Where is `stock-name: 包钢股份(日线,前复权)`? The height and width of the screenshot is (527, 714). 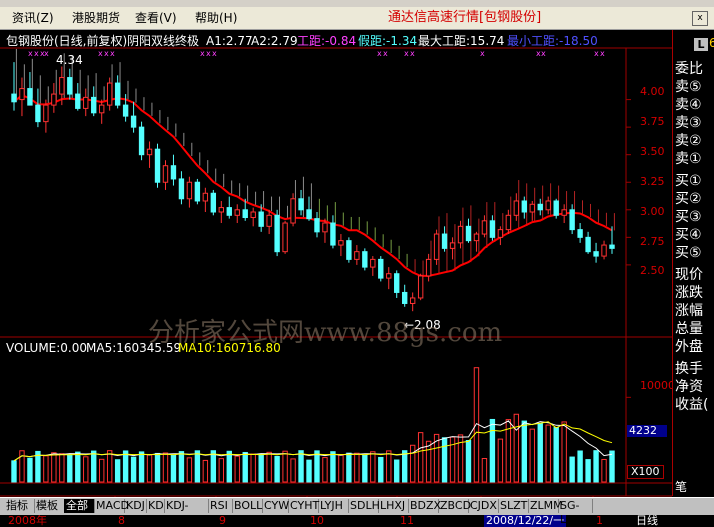 stock-name: 包钢股份(日线,前复权) is located at coordinates (67, 41).